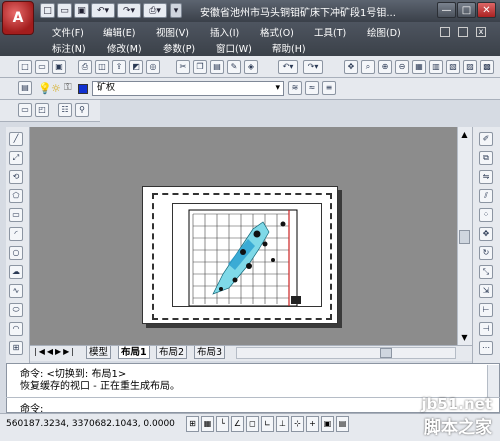 The height and width of the screenshot is (441, 500). I want to click on zoom-realtime-icon: ⌕, so click(368, 67).